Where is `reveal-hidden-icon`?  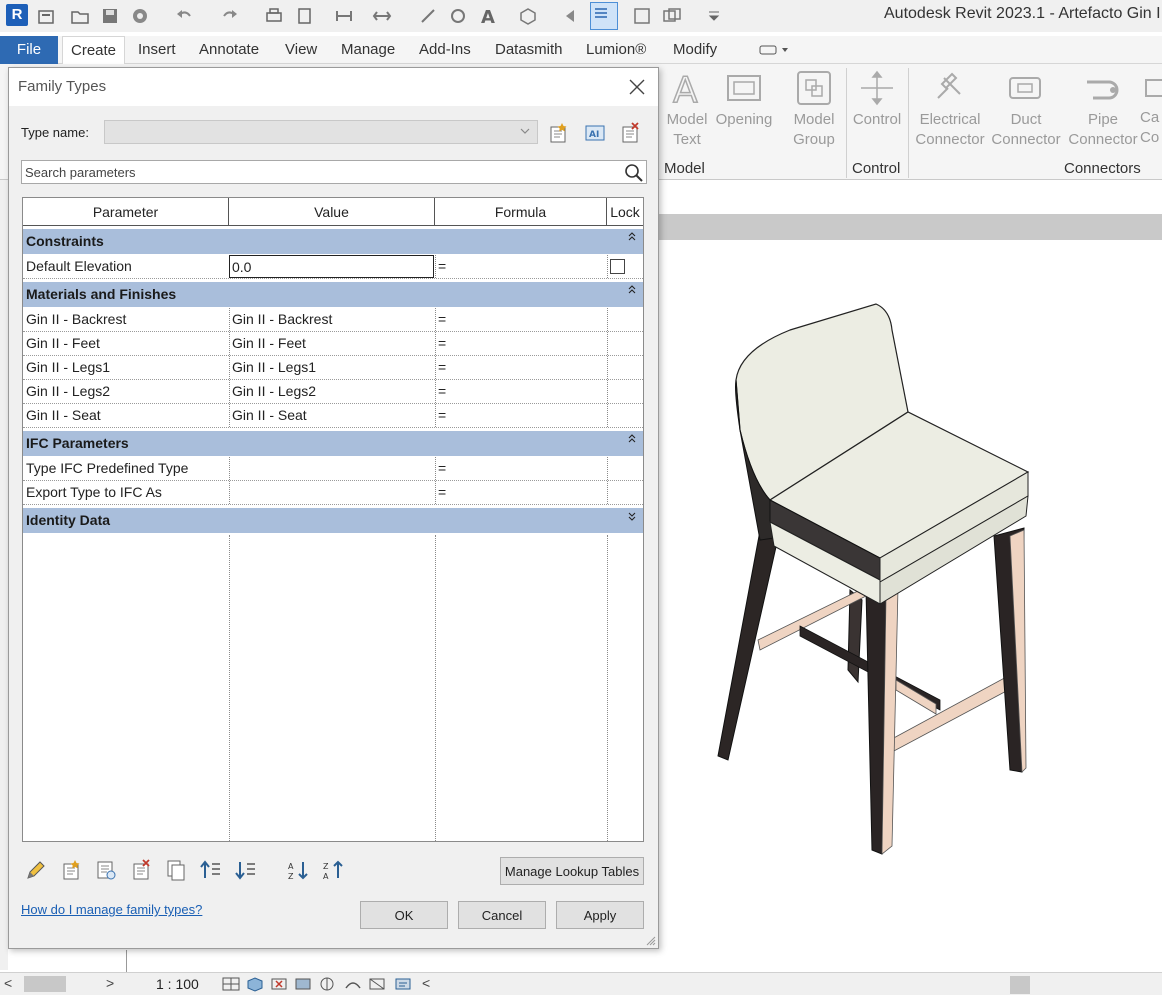 reveal-hidden-icon is located at coordinates (403, 984).